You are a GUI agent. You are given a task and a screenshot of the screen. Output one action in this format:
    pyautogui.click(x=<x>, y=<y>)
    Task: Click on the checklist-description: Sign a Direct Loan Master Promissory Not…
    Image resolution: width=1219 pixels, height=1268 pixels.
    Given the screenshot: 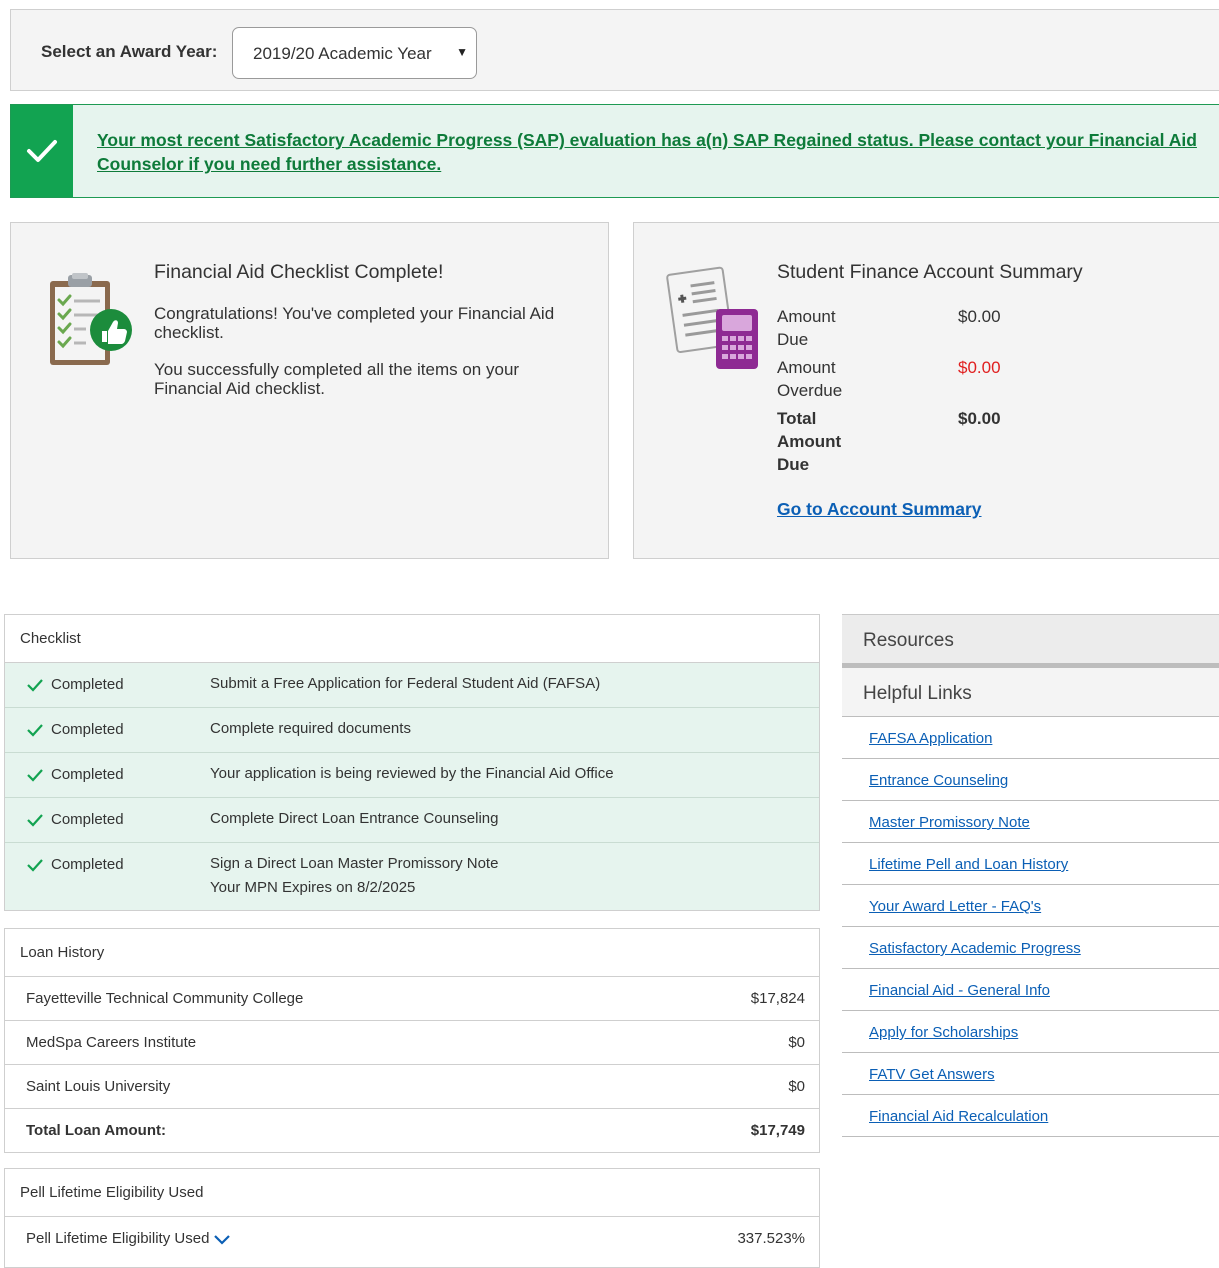 What is the action you would take?
    pyautogui.click(x=354, y=863)
    